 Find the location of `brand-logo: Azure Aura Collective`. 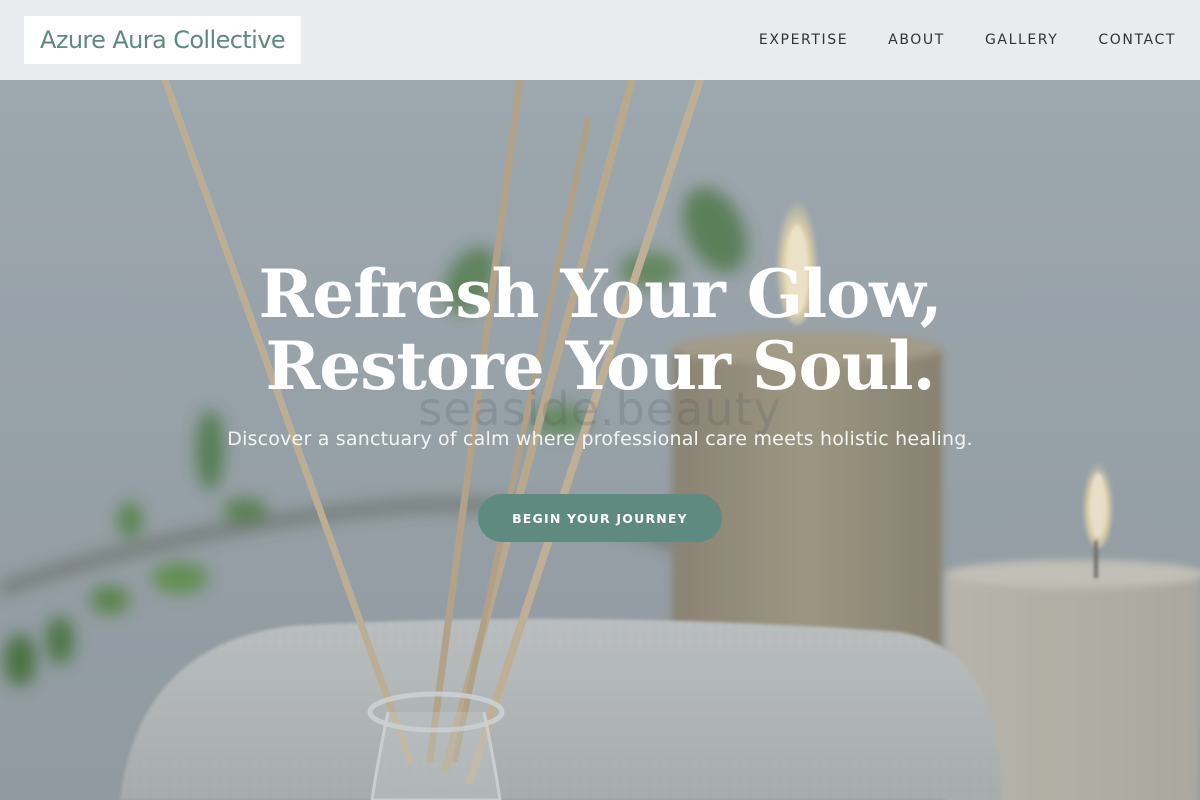

brand-logo: Azure Aura Collective is located at coordinates (162, 40).